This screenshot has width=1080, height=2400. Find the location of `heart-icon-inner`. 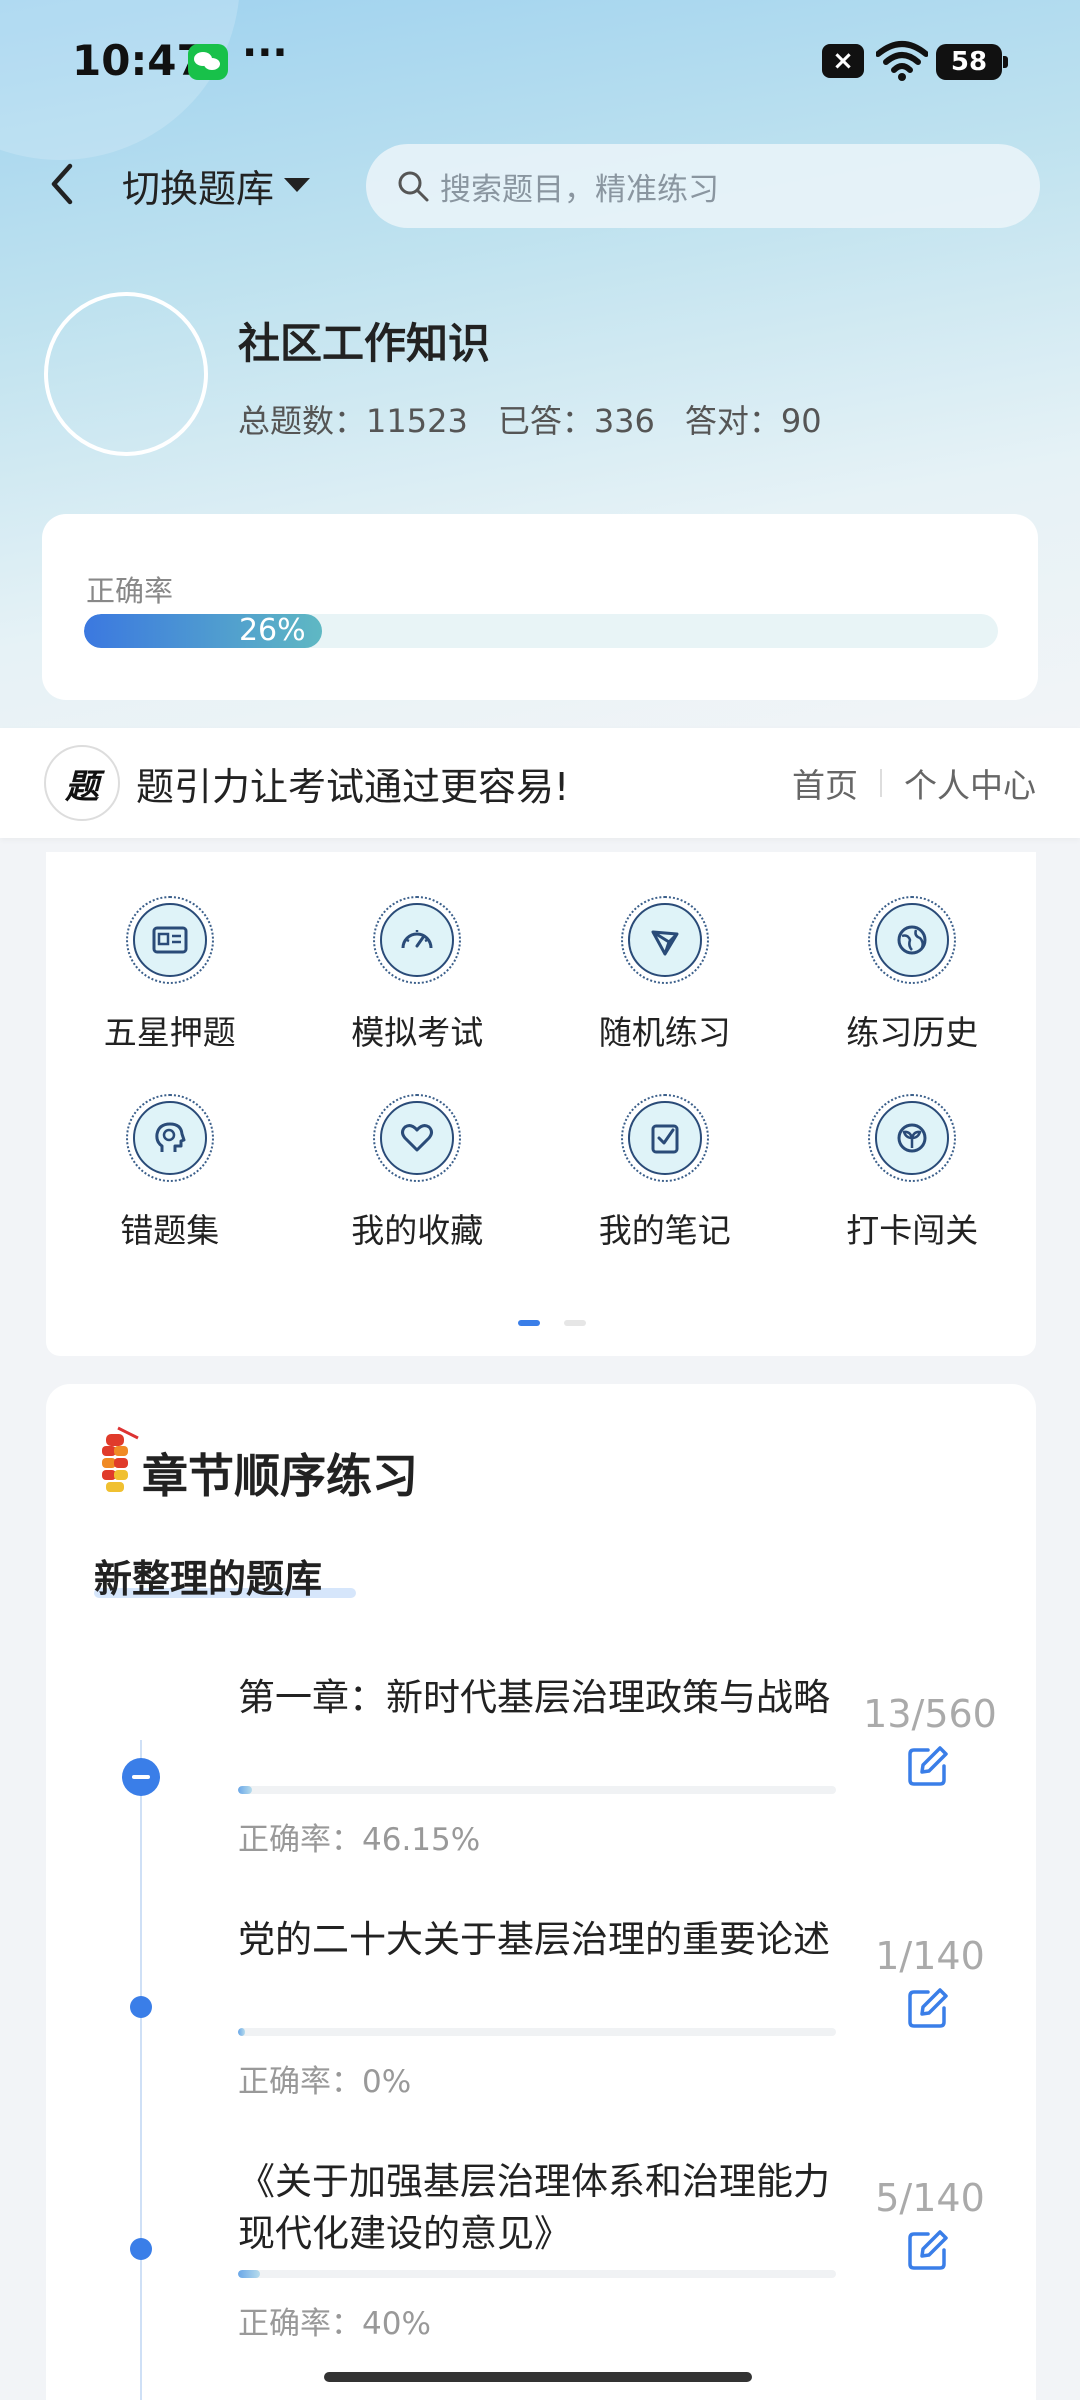

heart-icon-inner is located at coordinates (417, 1138).